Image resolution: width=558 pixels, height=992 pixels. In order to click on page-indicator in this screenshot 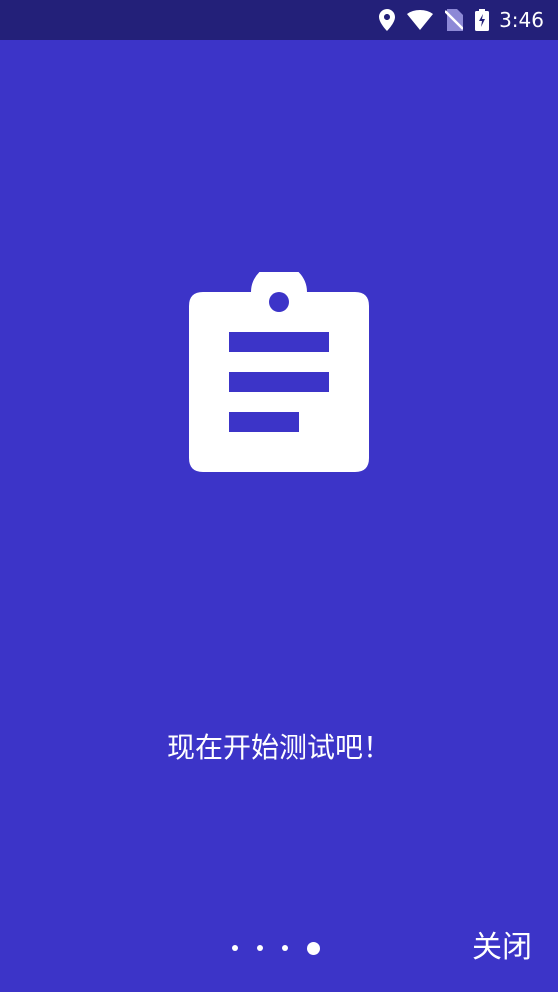, I will do `click(285, 948)`.